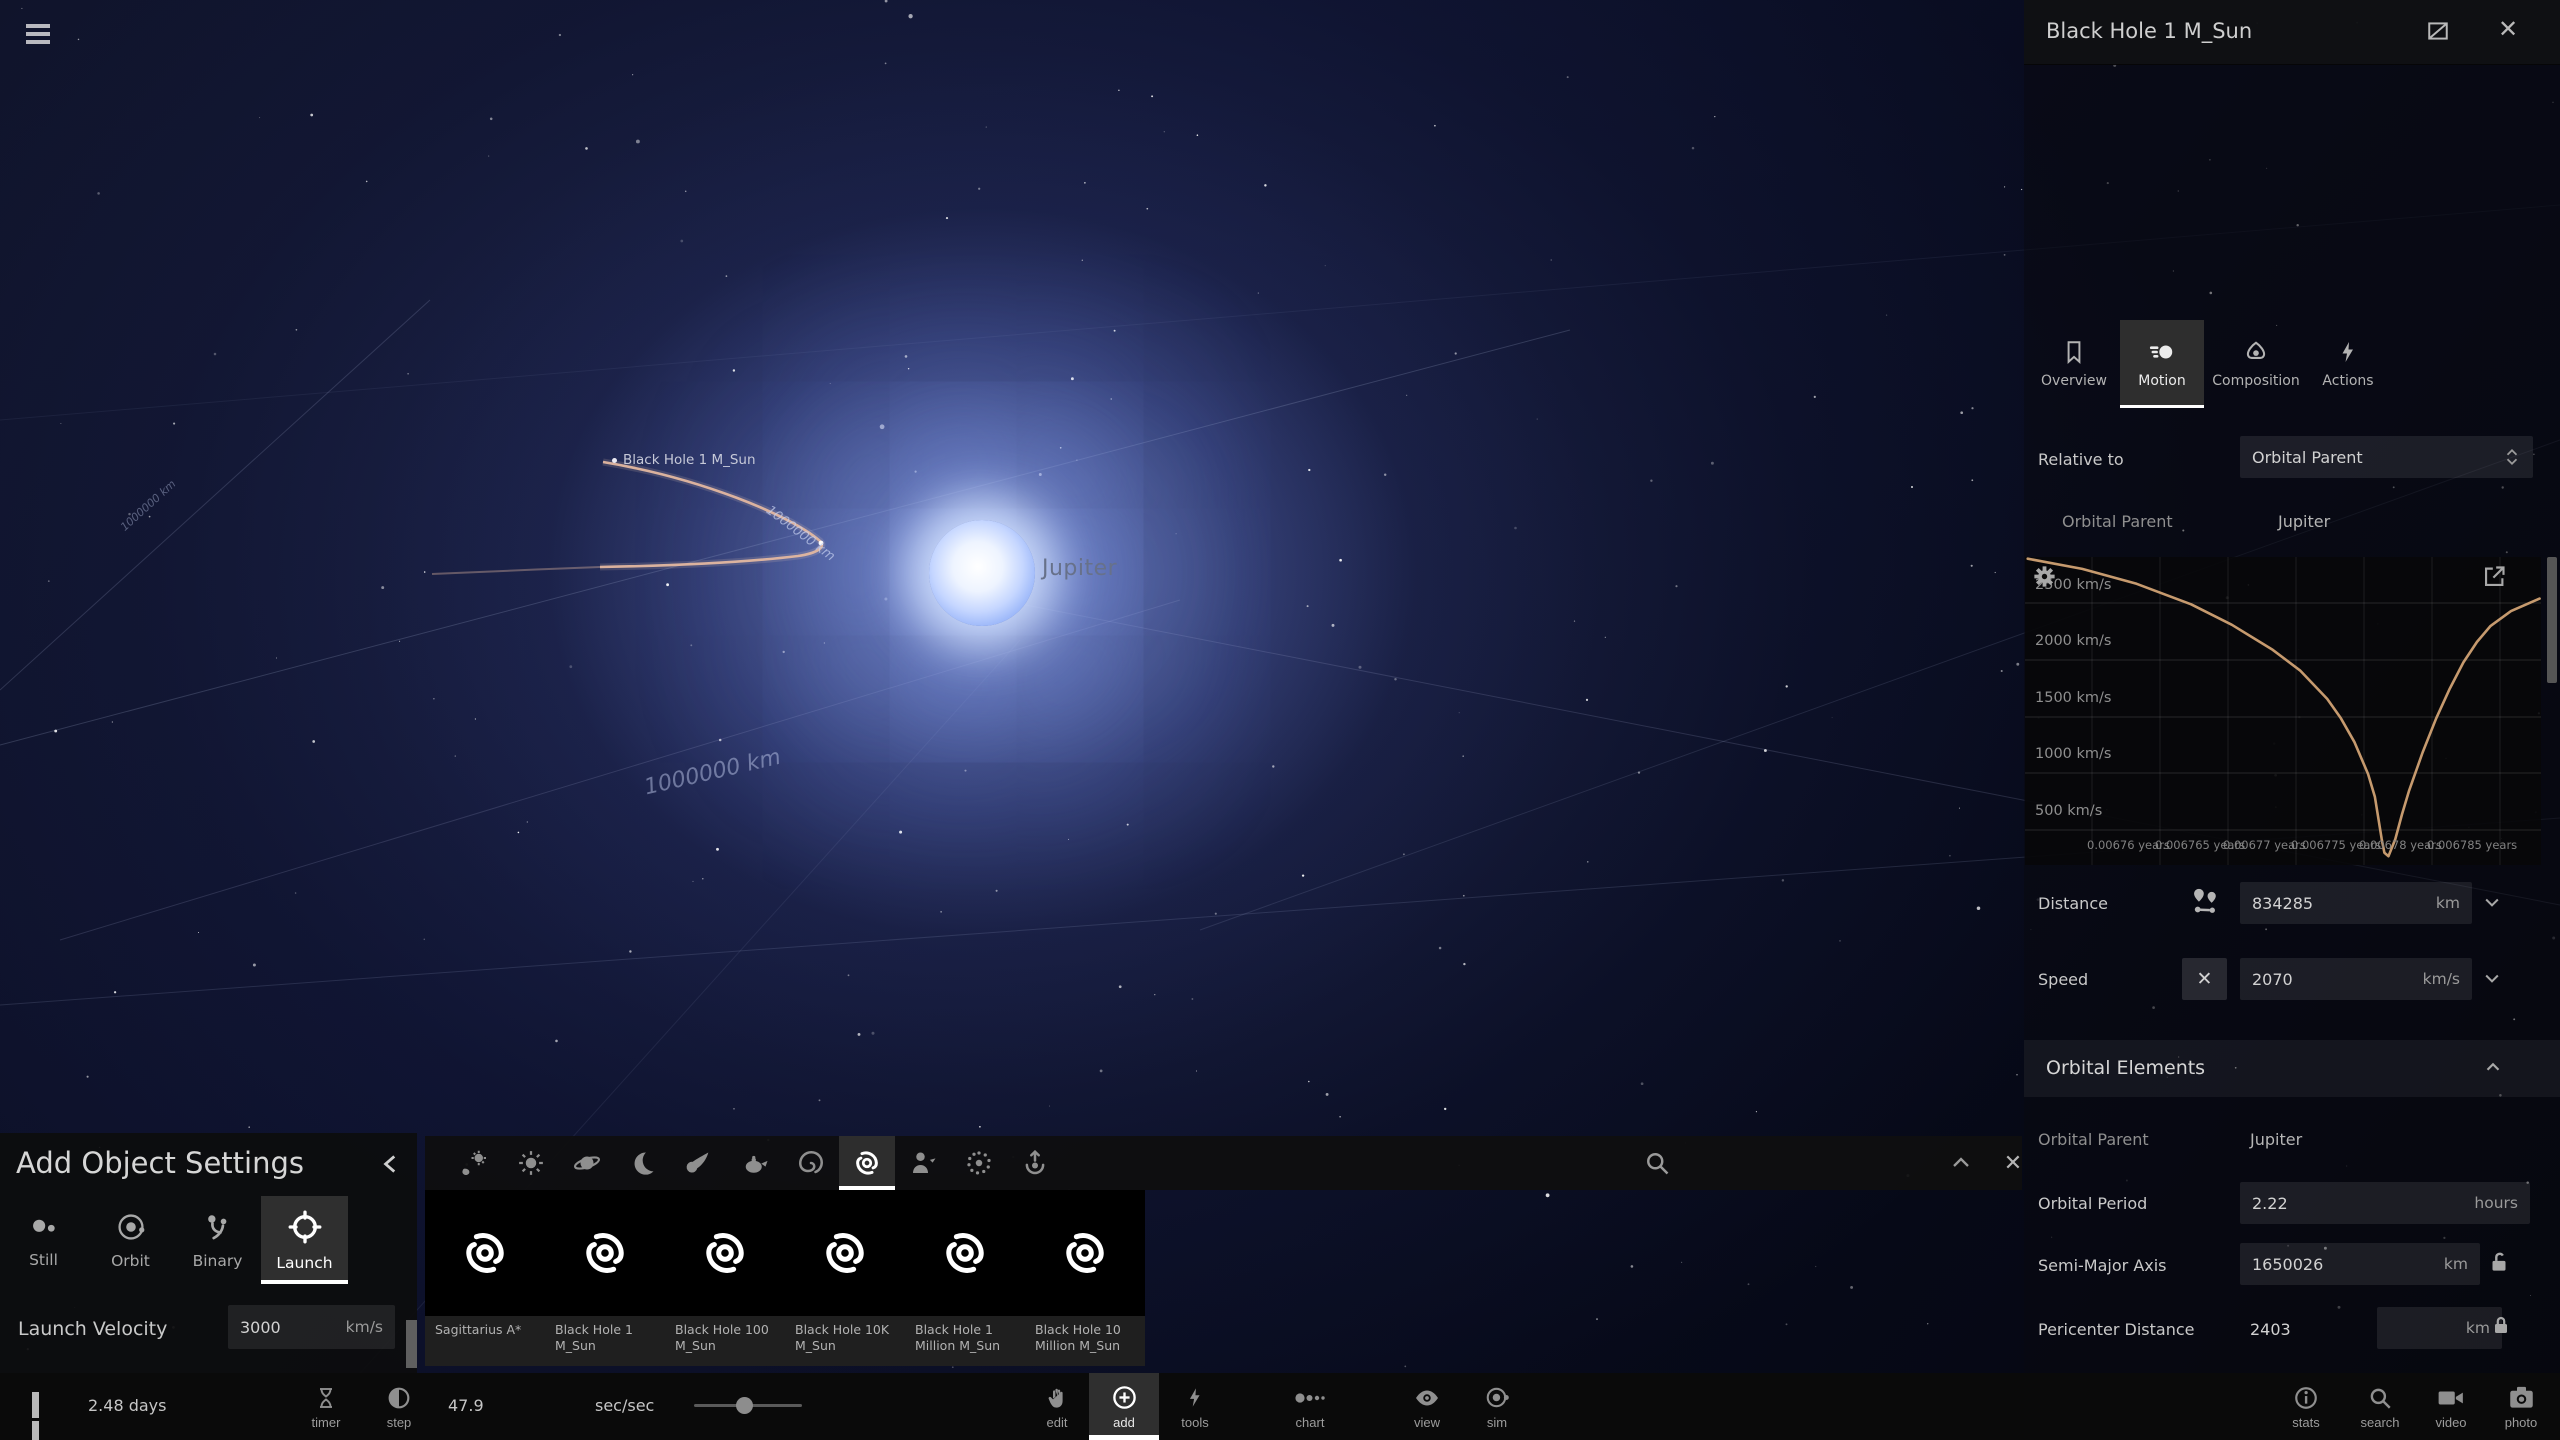 The height and width of the screenshot is (1440, 2560). What do you see at coordinates (755, 1163) in the screenshot?
I see `category-teapot-icon` at bounding box center [755, 1163].